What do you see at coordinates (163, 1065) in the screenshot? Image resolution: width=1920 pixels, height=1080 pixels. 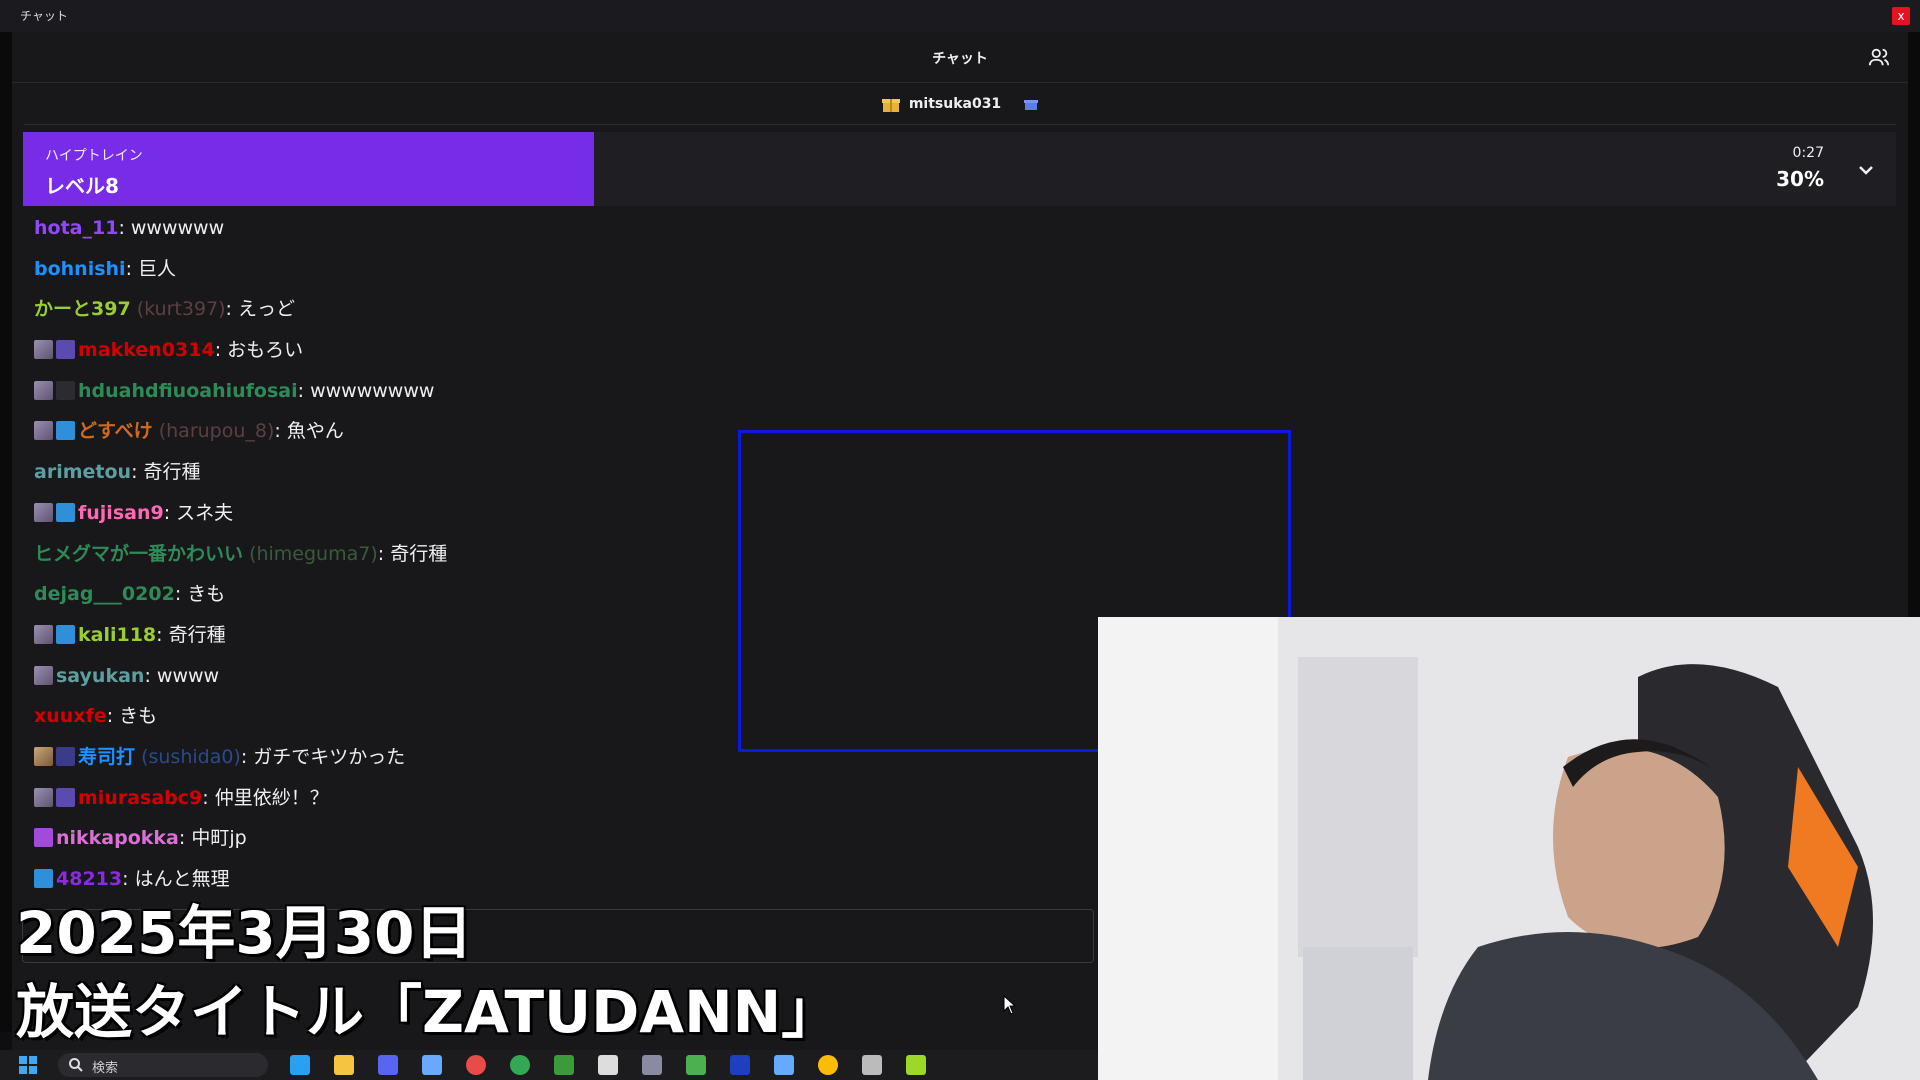 I see `taskbar-search: 検索` at bounding box center [163, 1065].